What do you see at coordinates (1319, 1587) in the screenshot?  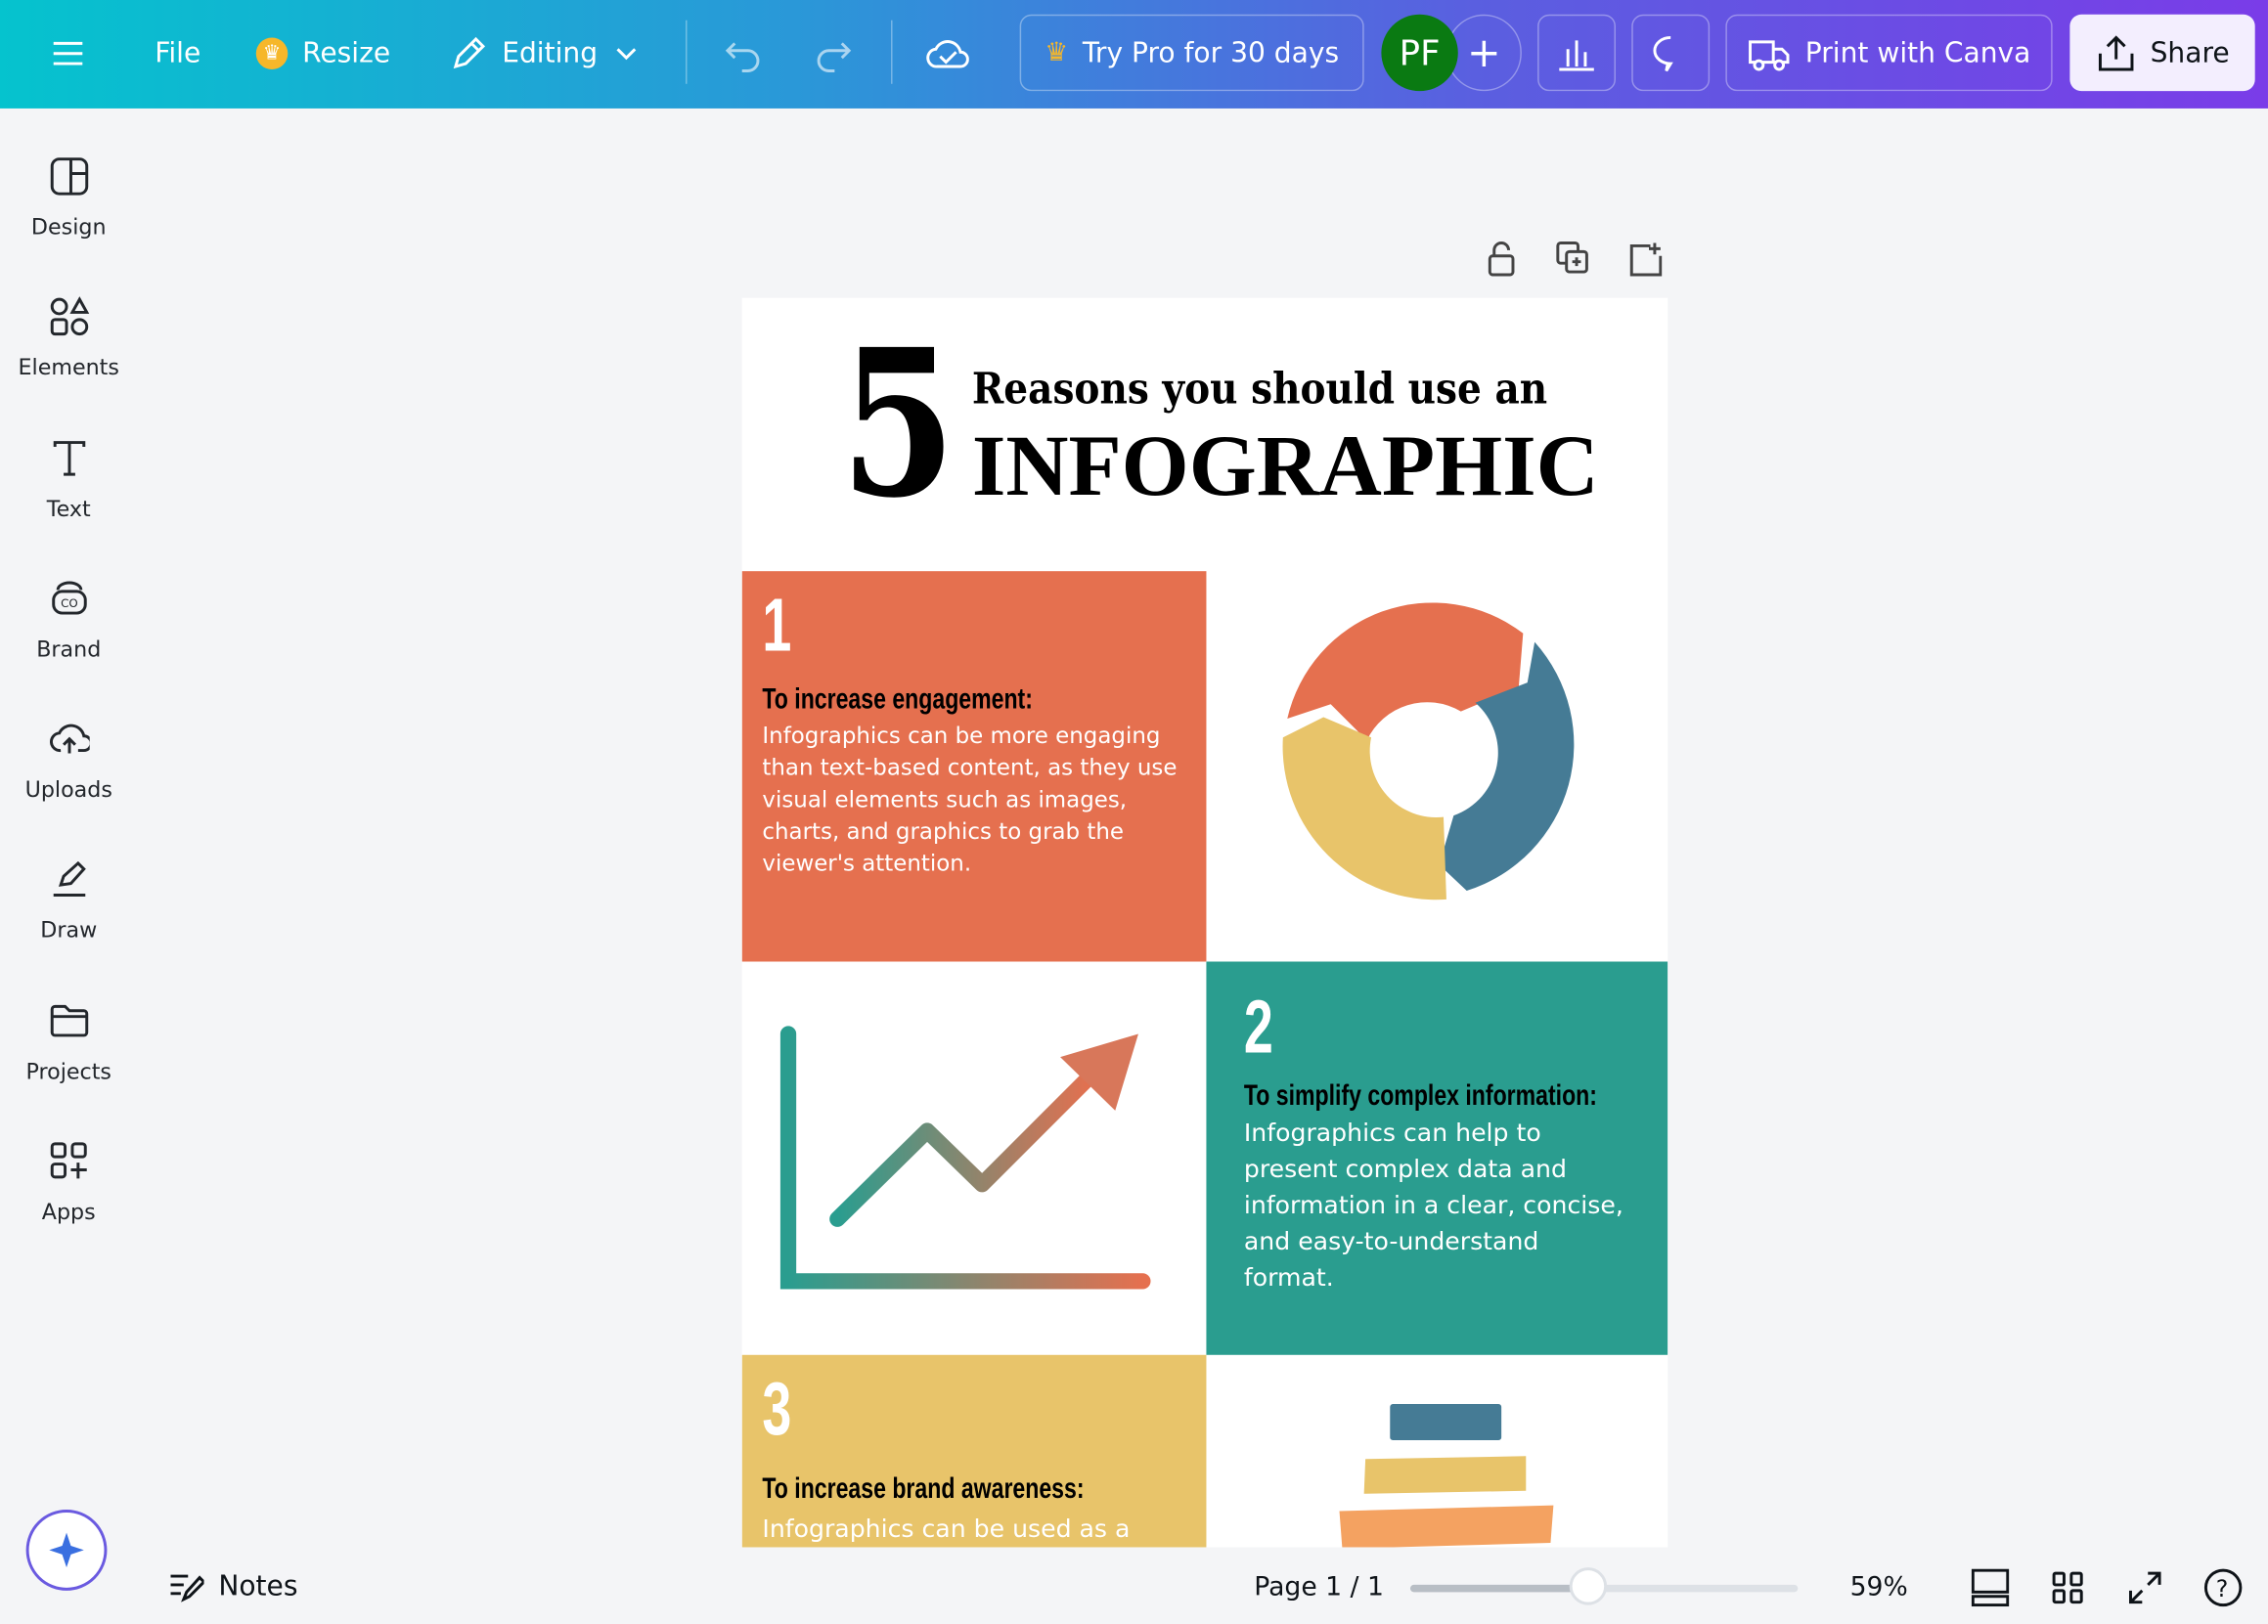 I see `page-indicator: Page 1 / 1` at bounding box center [1319, 1587].